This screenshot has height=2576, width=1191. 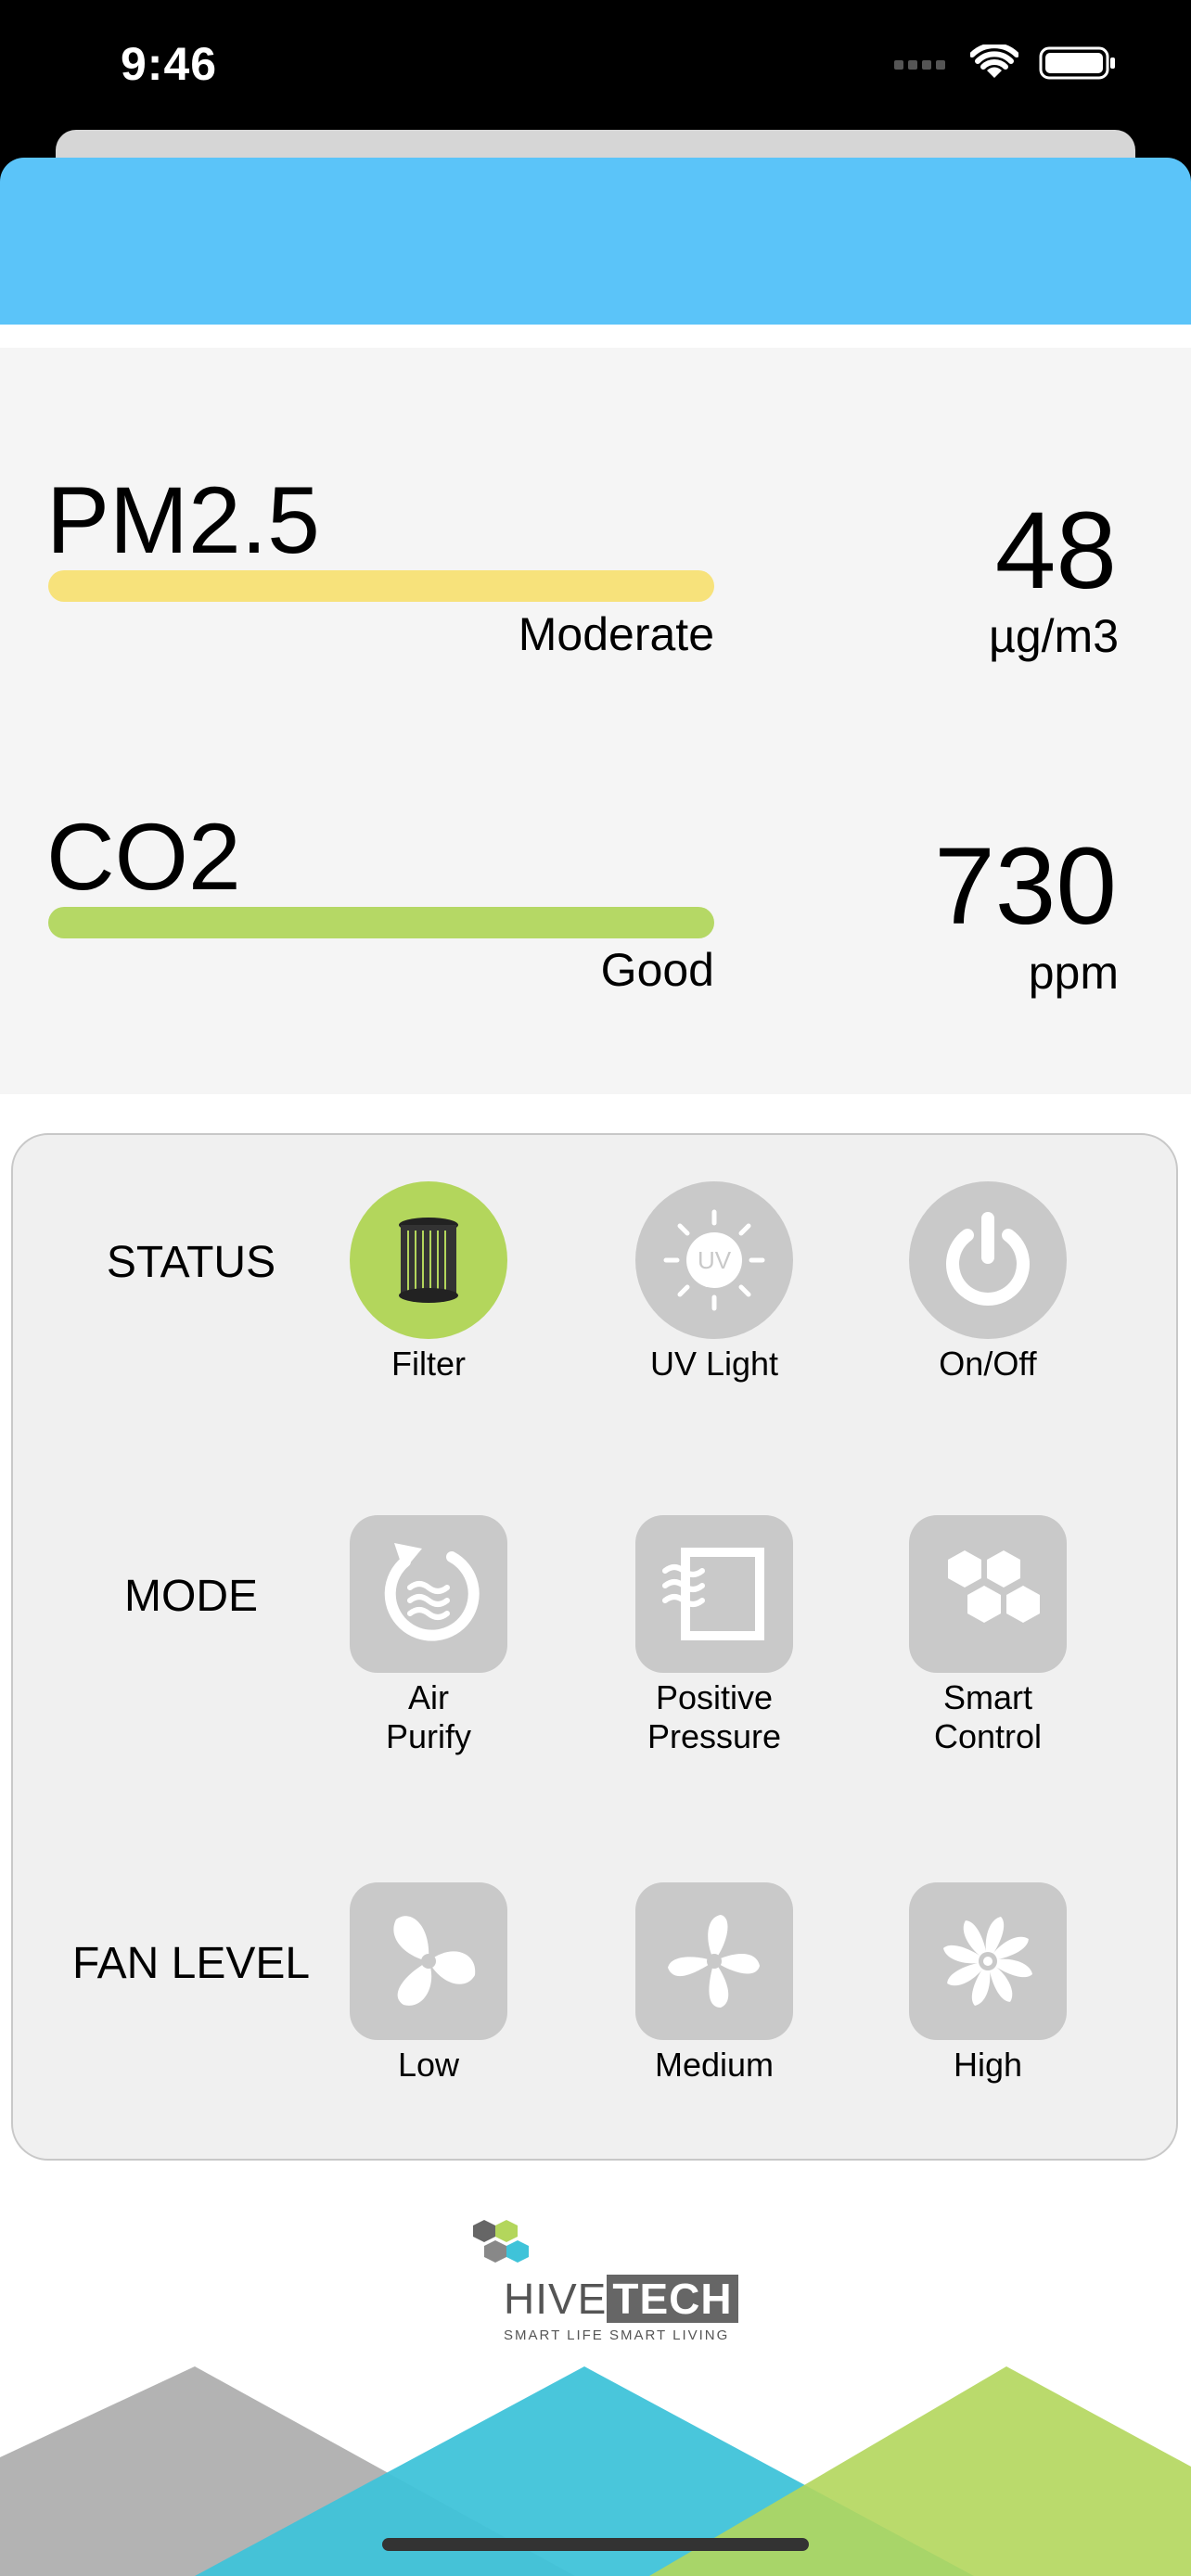 I want to click on header-panel, so click(x=595, y=241).